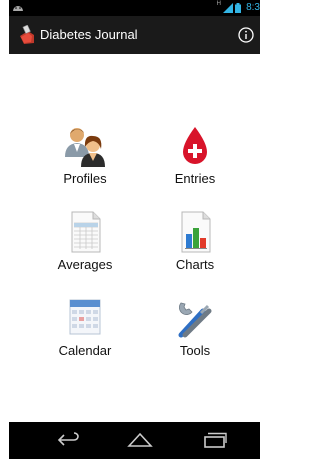 This screenshot has width=320, height=459. What do you see at coordinates (85, 147) in the screenshot?
I see `profiles-icon` at bounding box center [85, 147].